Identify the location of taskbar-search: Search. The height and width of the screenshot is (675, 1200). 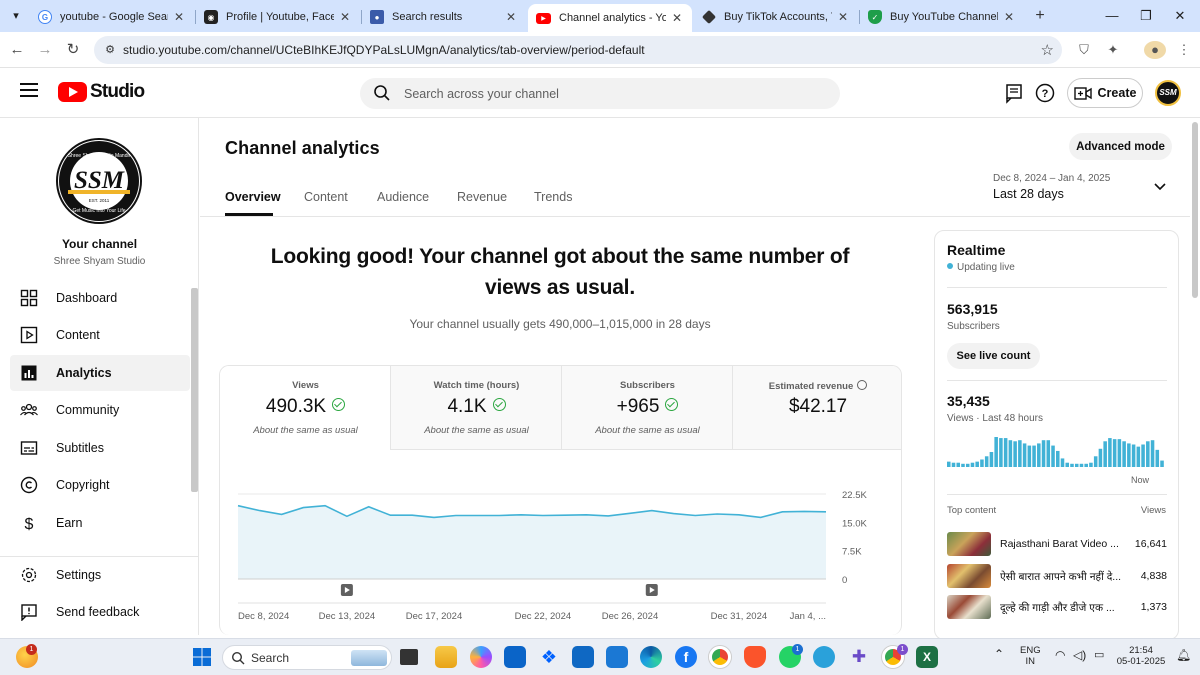
(307, 657).